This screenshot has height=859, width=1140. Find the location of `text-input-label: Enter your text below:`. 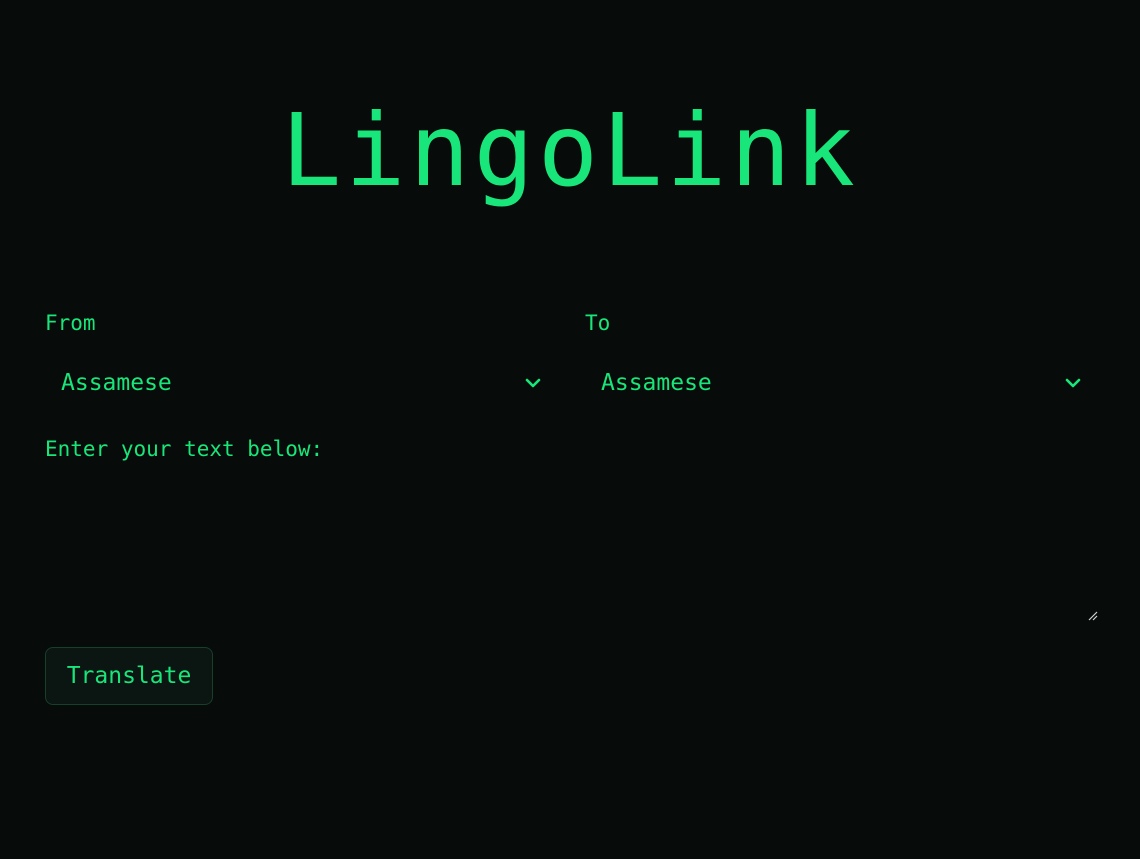

text-input-label: Enter your text below: is located at coordinates (184, 449).